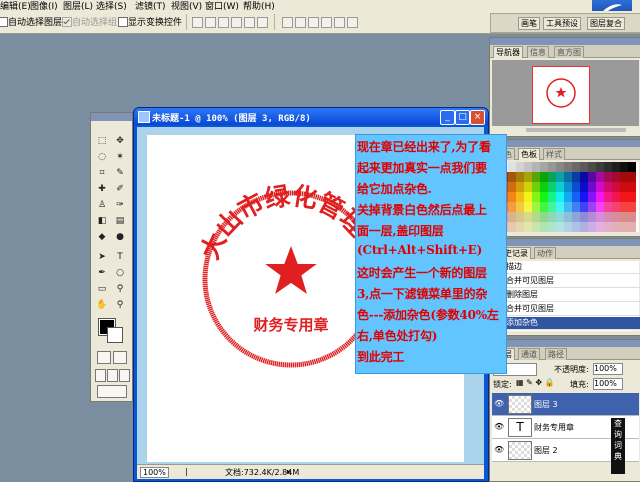 The width and height of the screenshot is (640, 482). Describe the element at coordinates (538, 52) in the screenshot. I see `tab-info: 信息` at that location.